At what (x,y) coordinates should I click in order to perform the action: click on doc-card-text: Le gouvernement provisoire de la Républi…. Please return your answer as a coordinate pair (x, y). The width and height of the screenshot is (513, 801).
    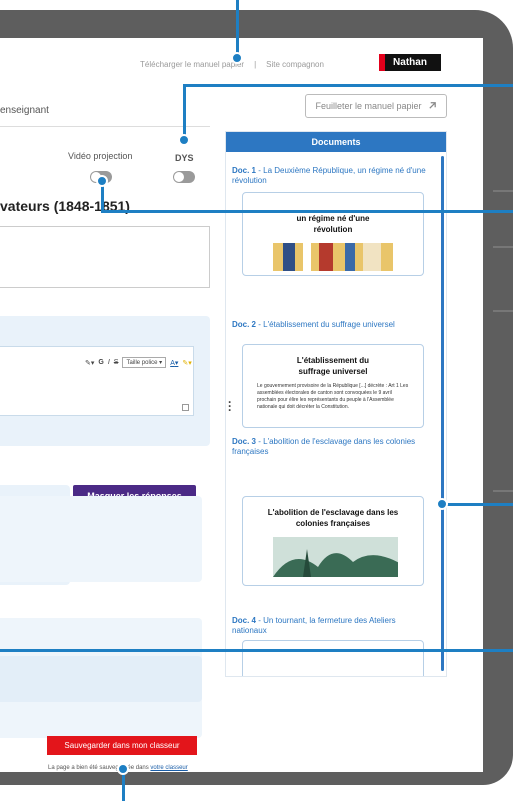
    Looking at the image, I should click on (333, 396).